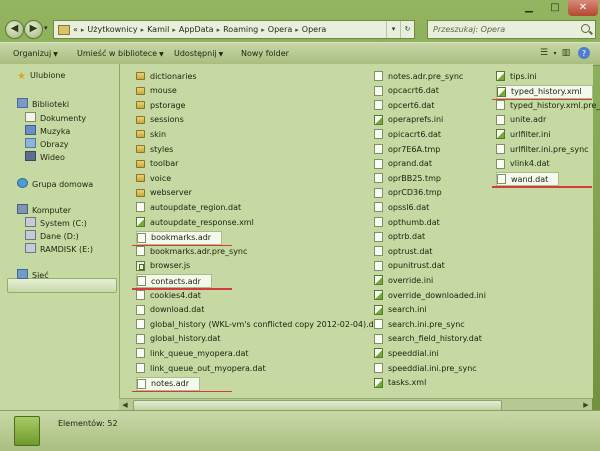  What do you see at coordinates (529, 8) in the screenshot?
I see `minimize-button: ▁` at bounding box center [529, 8].